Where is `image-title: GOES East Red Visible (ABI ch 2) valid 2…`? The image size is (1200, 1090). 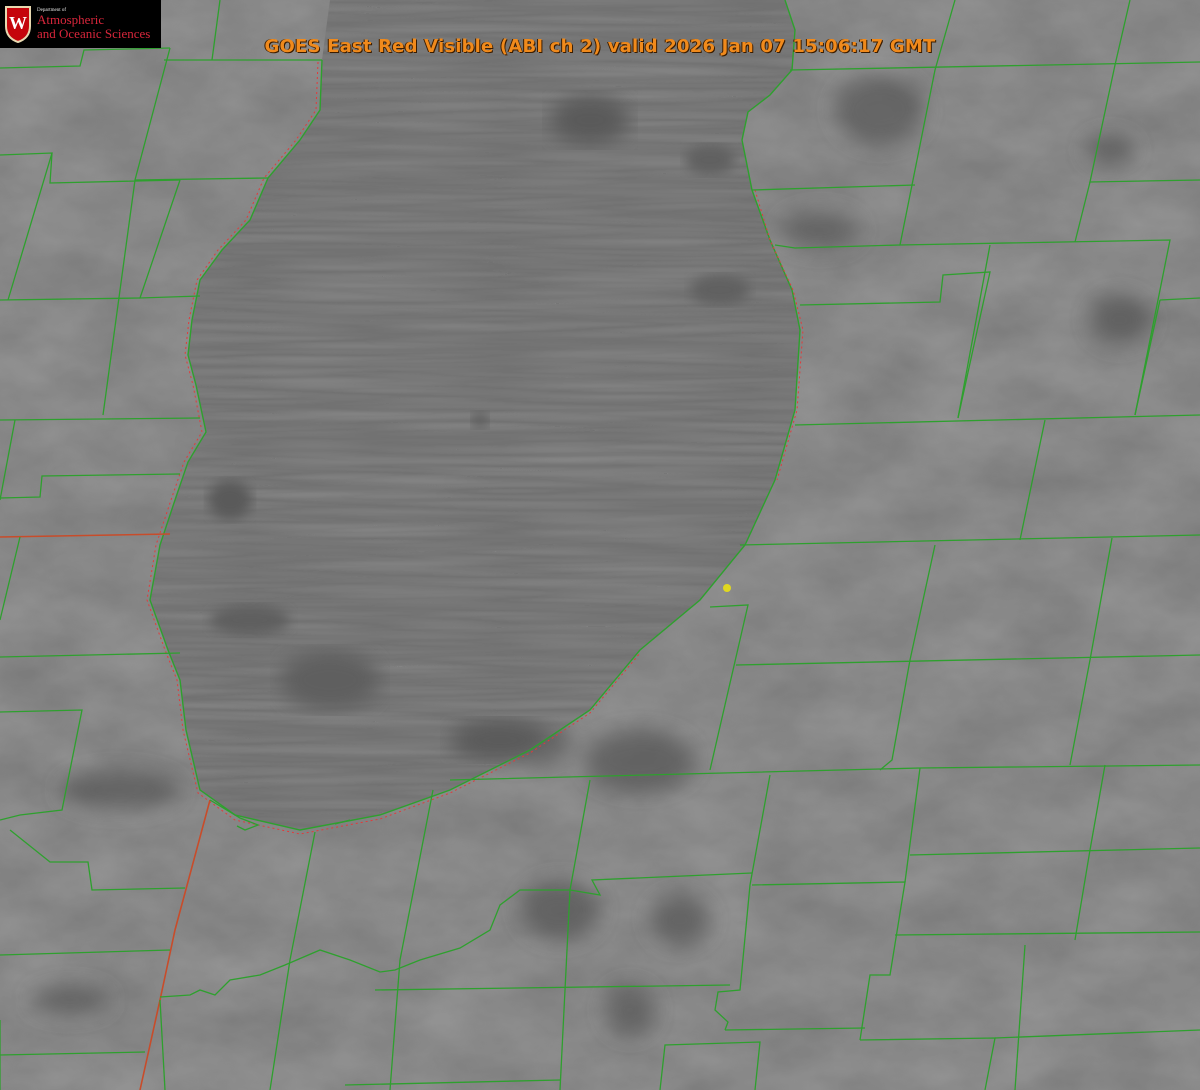
image-title: GOES East Red Visible (ABI ch 2) valid 2… is located at coordinates (600, 46).